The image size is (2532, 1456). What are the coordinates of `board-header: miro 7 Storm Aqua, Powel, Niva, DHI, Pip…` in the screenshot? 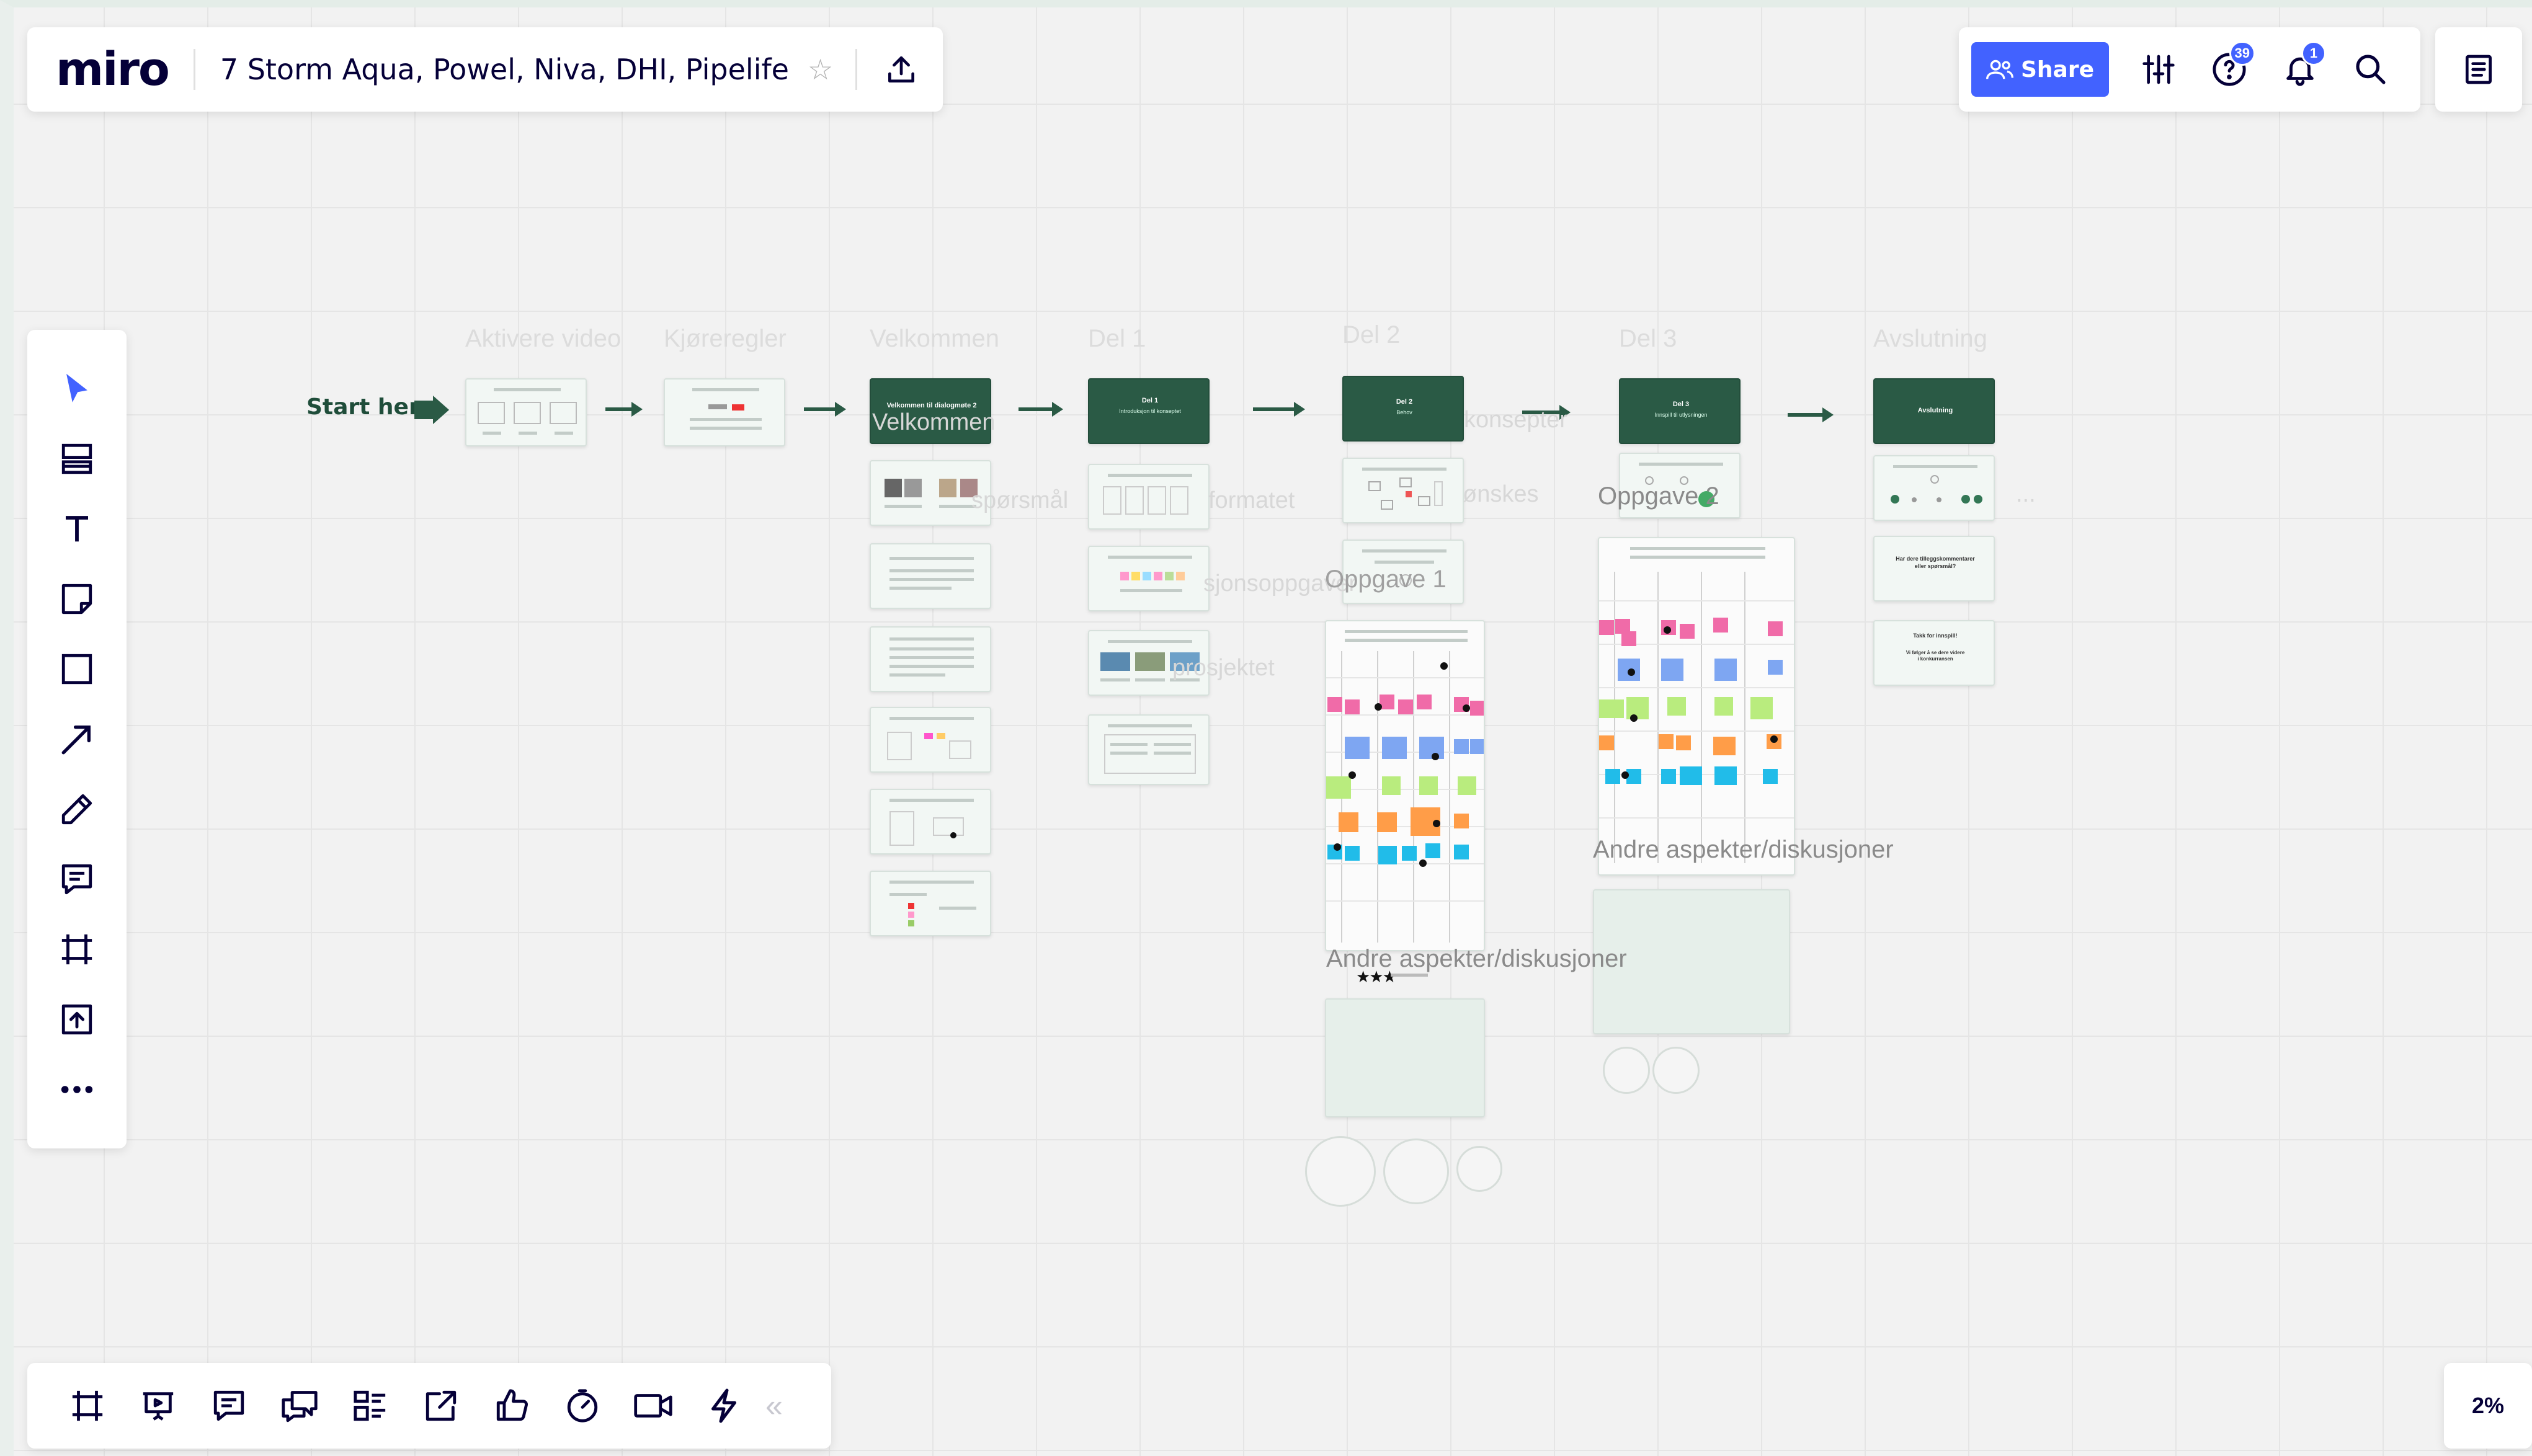 It's located at (485, 69).